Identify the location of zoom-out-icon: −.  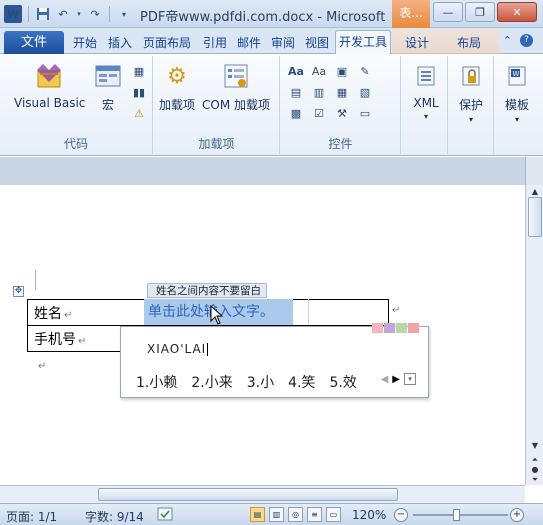
(401, 515).